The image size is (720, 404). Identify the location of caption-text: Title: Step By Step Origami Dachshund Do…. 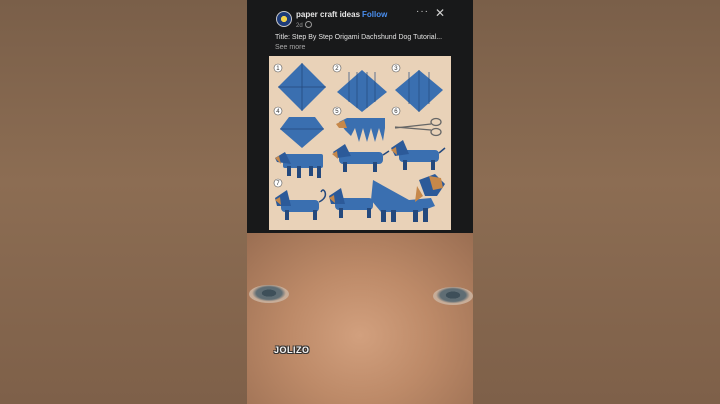
(359, 37).